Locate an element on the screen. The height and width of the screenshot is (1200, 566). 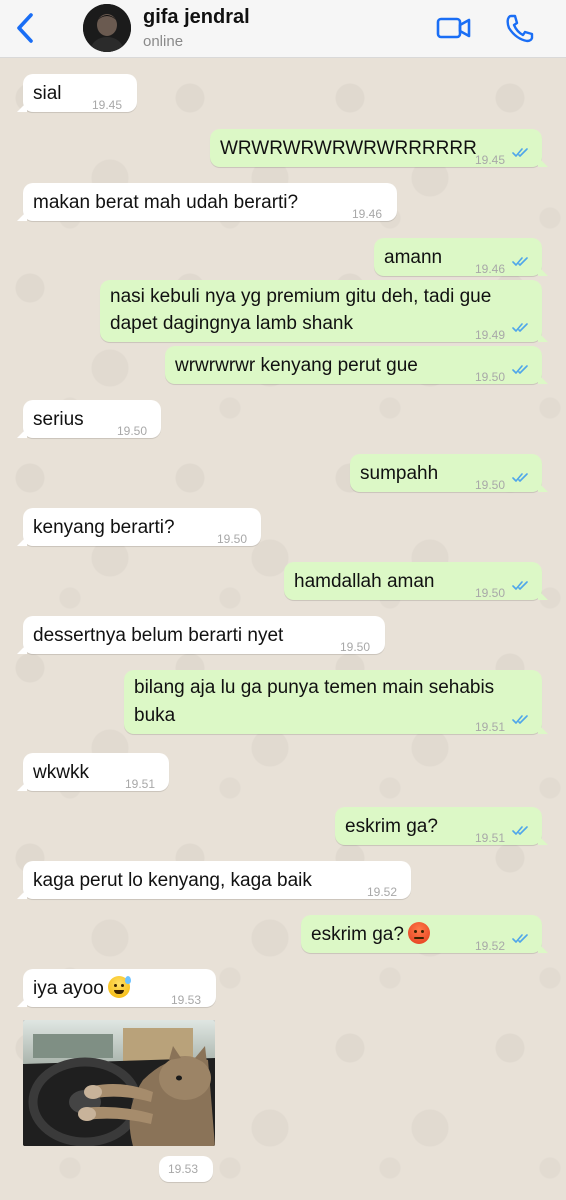
message-text-line-2: buka is located at coordinates (155, 715).